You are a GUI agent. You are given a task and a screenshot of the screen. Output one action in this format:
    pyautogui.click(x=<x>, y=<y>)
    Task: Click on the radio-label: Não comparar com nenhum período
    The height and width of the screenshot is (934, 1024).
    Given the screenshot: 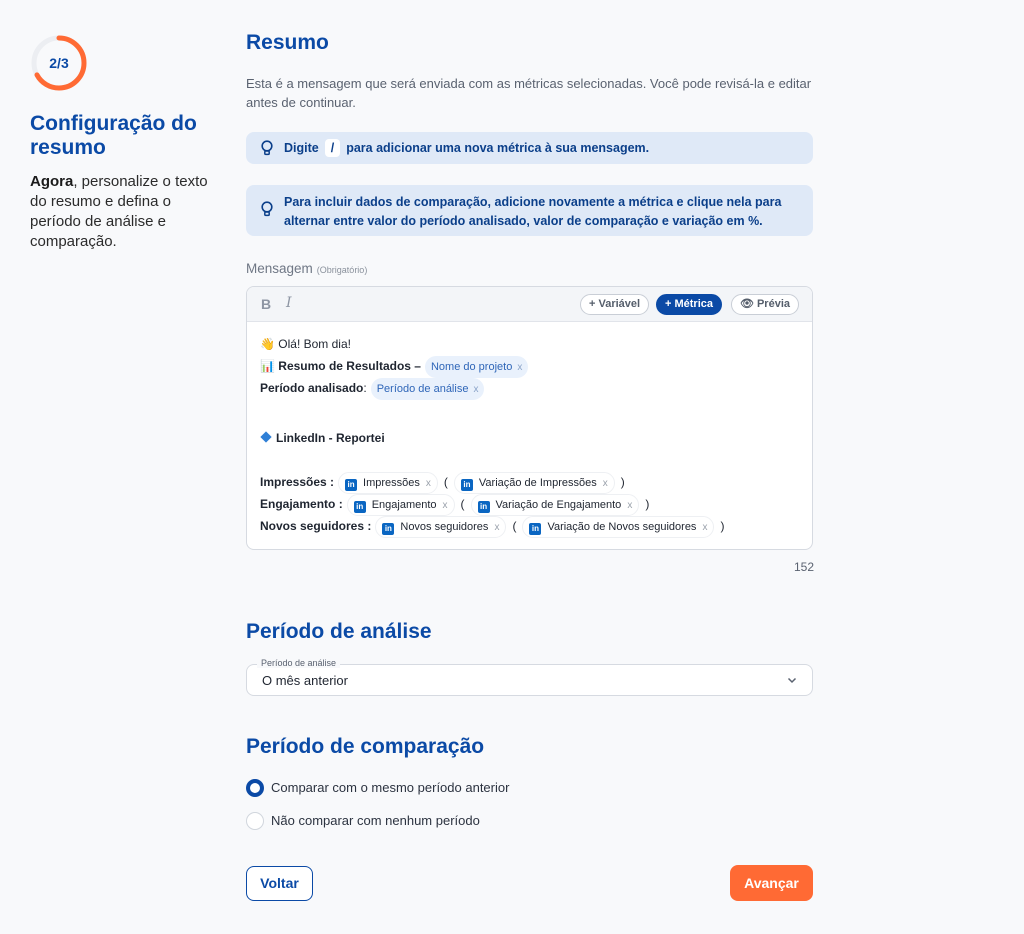 What is the action you would take?
    pyautogui.click(x=375, y=820)
    